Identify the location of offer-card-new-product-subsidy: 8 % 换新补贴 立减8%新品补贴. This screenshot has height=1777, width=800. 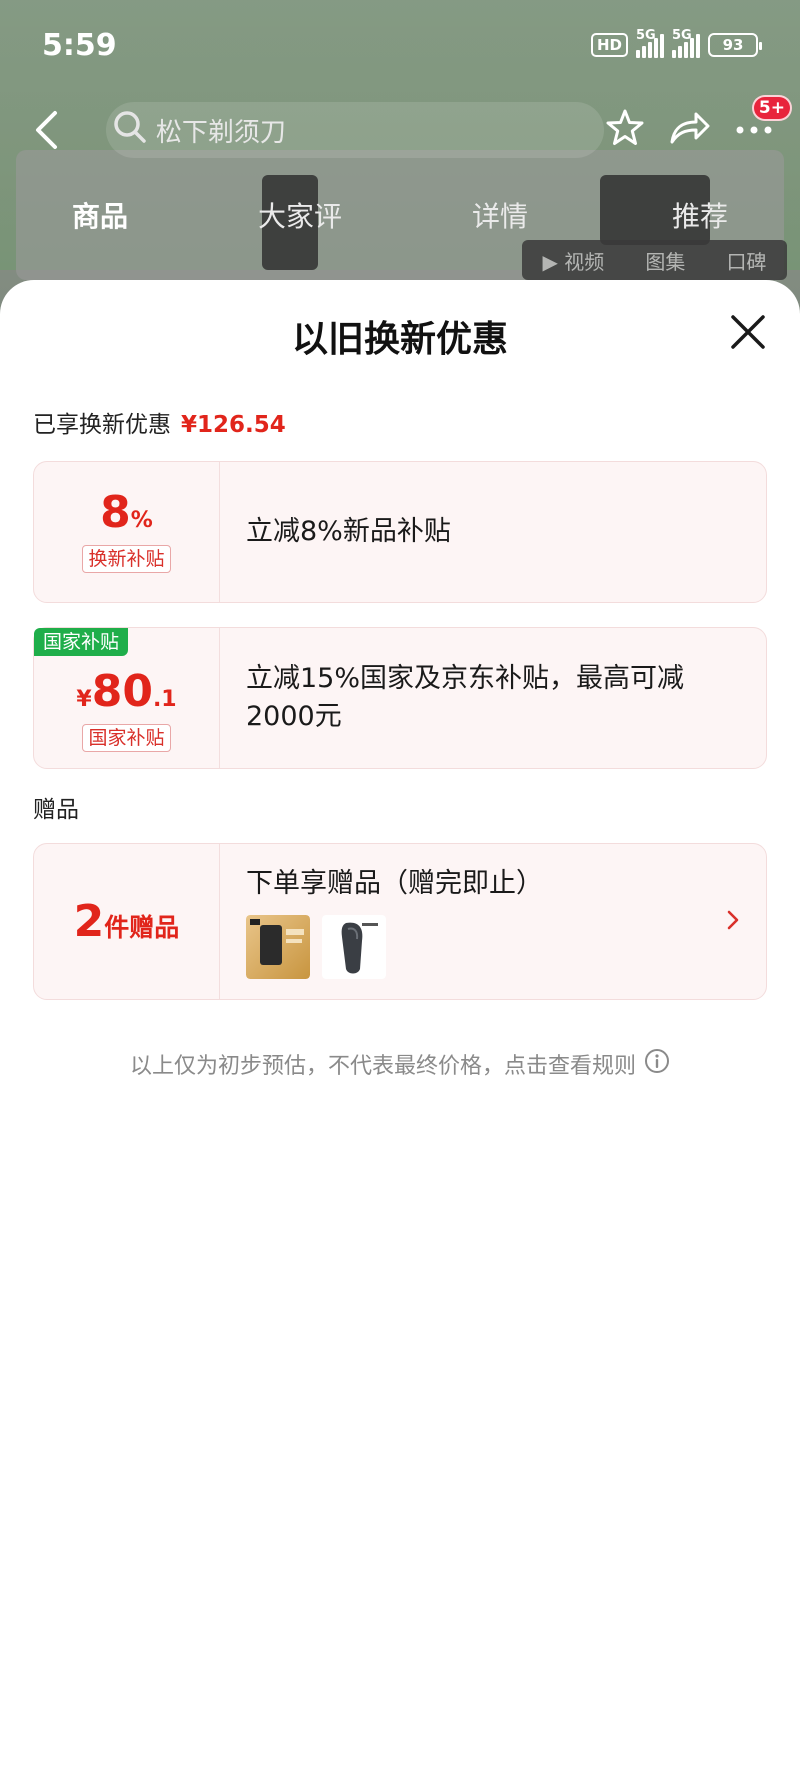
(400, 532).